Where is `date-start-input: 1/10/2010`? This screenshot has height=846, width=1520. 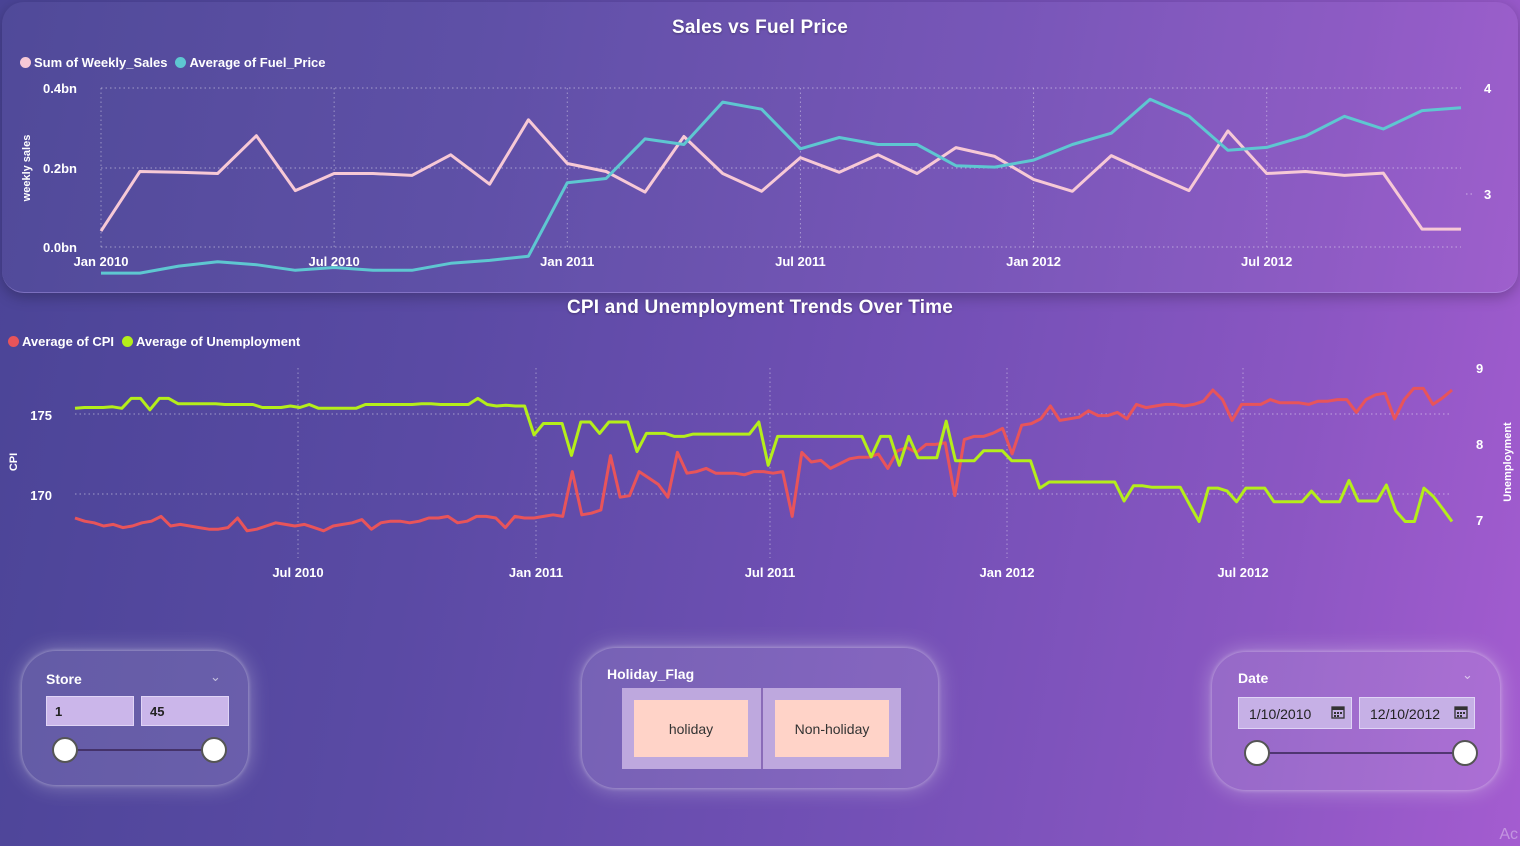
date-start-input: 1/10/2010 is located at coordinates (1295, 713).